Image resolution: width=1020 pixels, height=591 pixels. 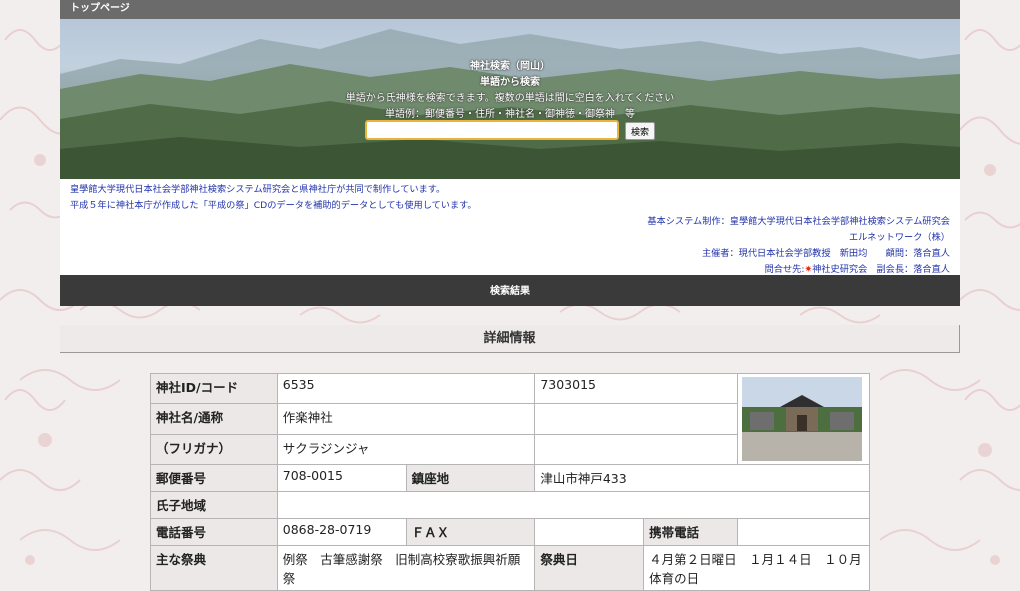 What do you see at coordinates (640, 131) in the screenshot?
I see `search-button: 検索` at bounding box center [640, 131].